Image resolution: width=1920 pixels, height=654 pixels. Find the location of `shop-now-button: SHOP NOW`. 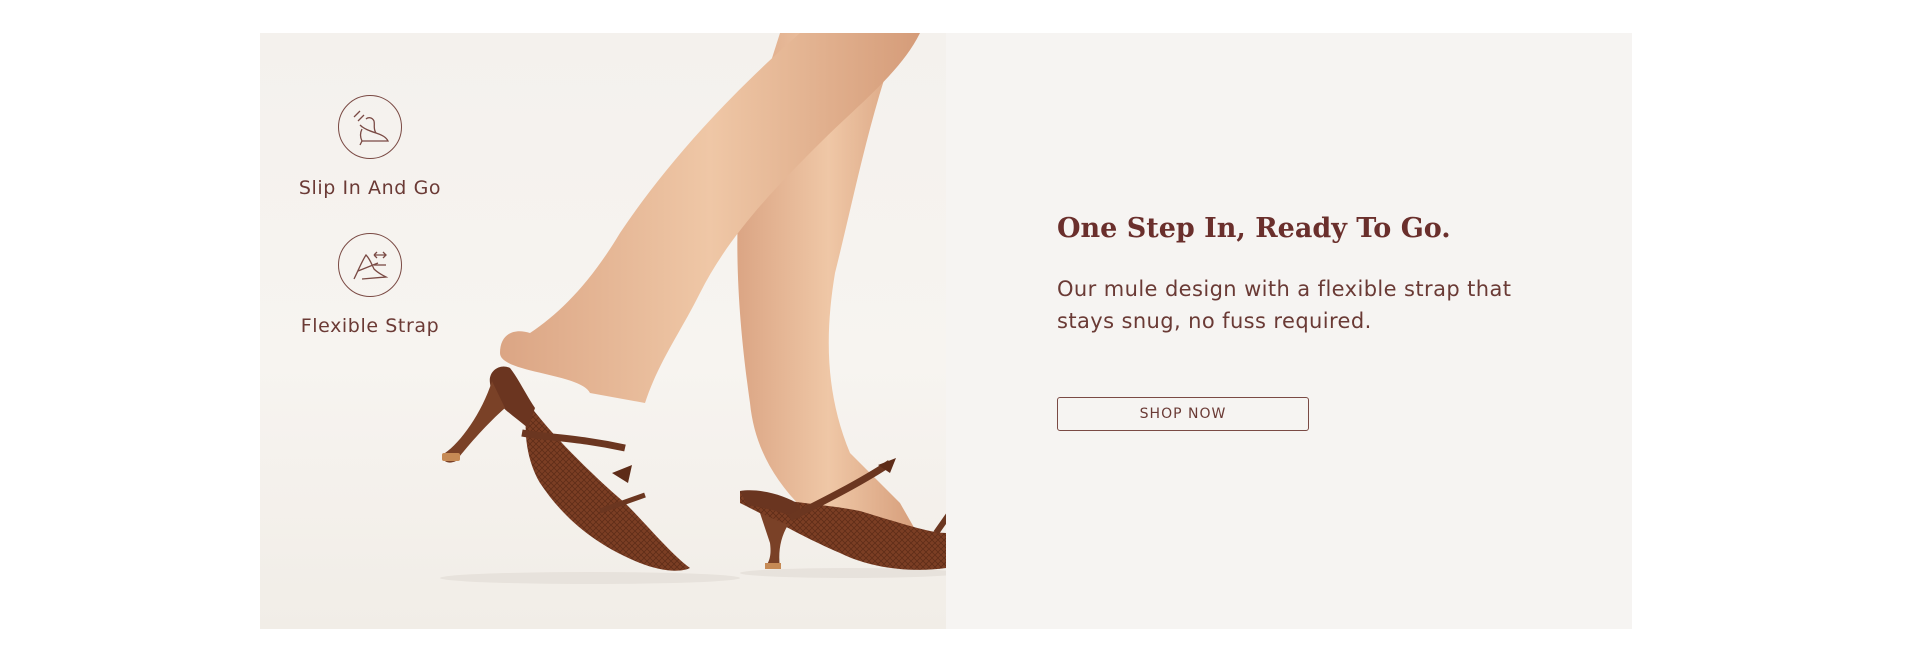

shop-now-button: SHOP NOW is located at coordinates (1183, 414).